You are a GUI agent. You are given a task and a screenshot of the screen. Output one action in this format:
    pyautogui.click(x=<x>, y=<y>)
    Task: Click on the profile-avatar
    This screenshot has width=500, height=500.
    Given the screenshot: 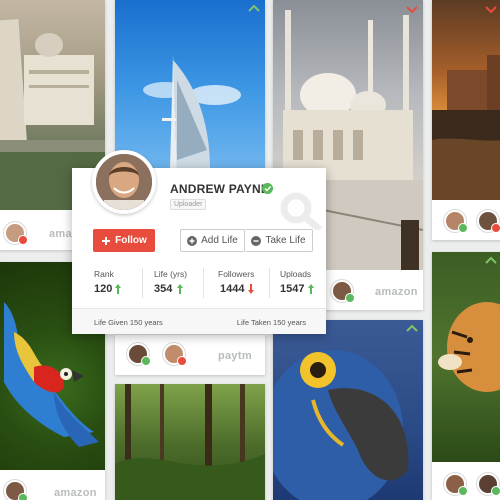 What is the action you would take?
    pyautogui.click(x=124, y=182)
    